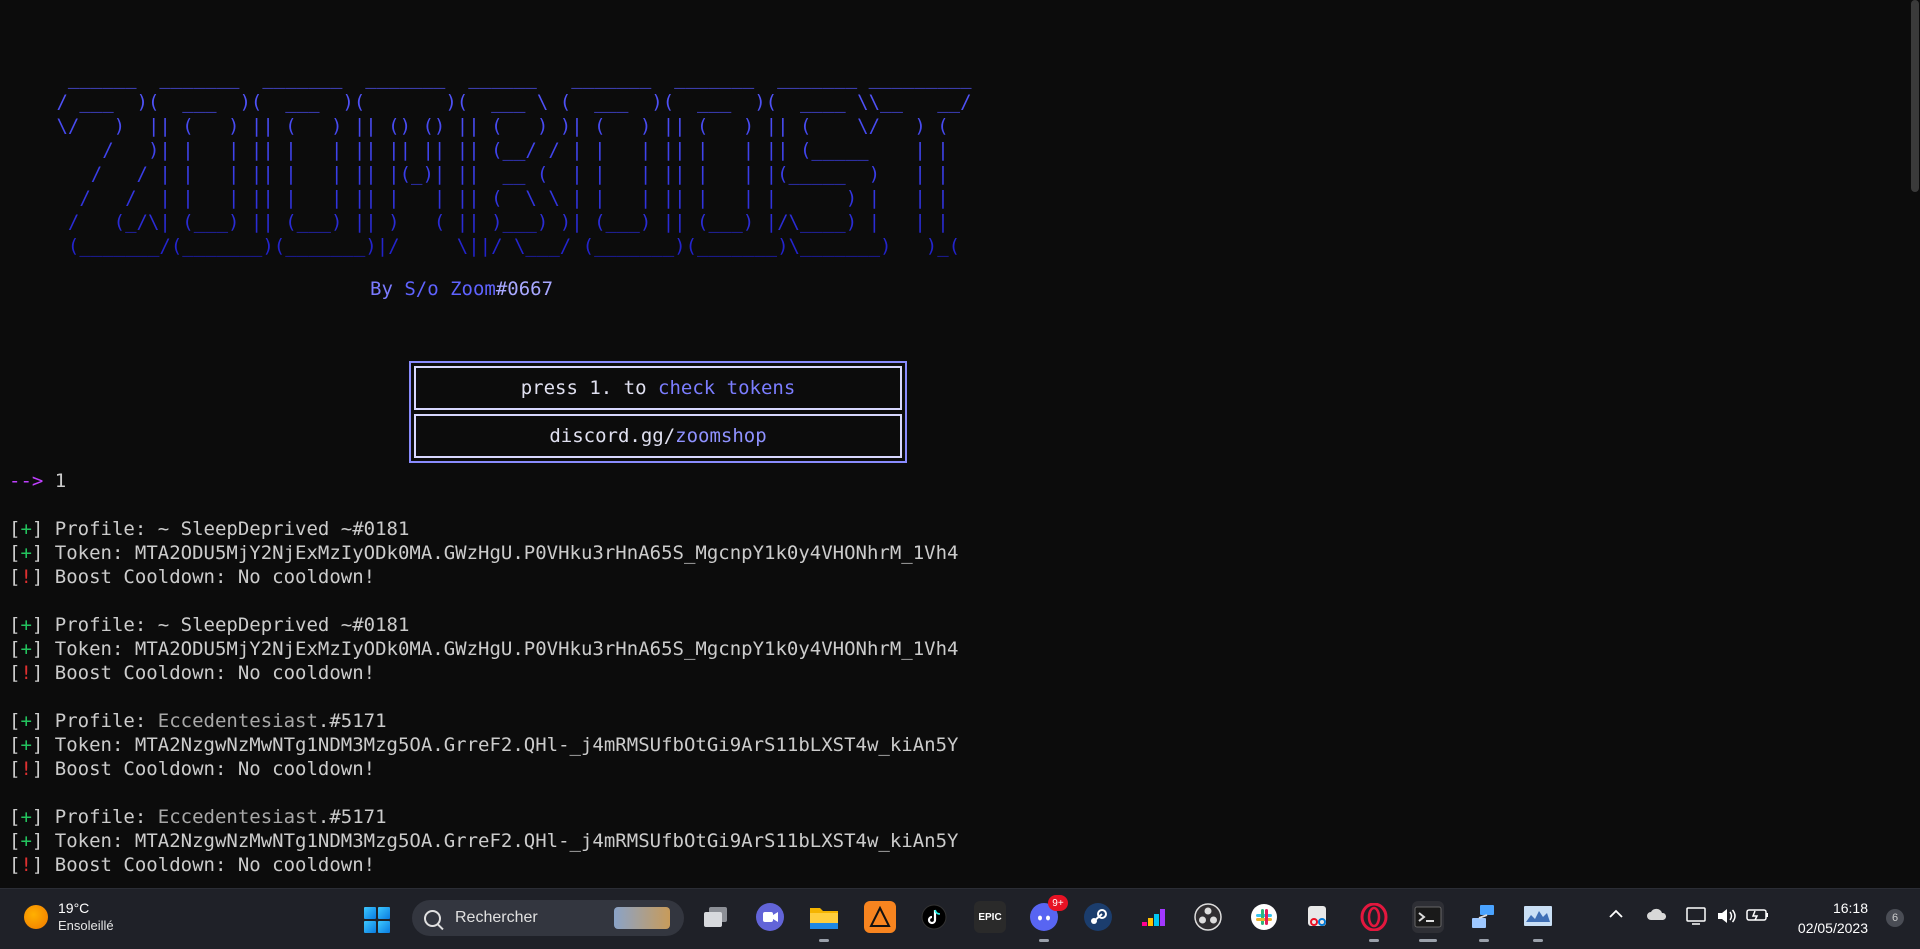  I want to click on discord-notification-badge: 9+, so click(1058, 903).